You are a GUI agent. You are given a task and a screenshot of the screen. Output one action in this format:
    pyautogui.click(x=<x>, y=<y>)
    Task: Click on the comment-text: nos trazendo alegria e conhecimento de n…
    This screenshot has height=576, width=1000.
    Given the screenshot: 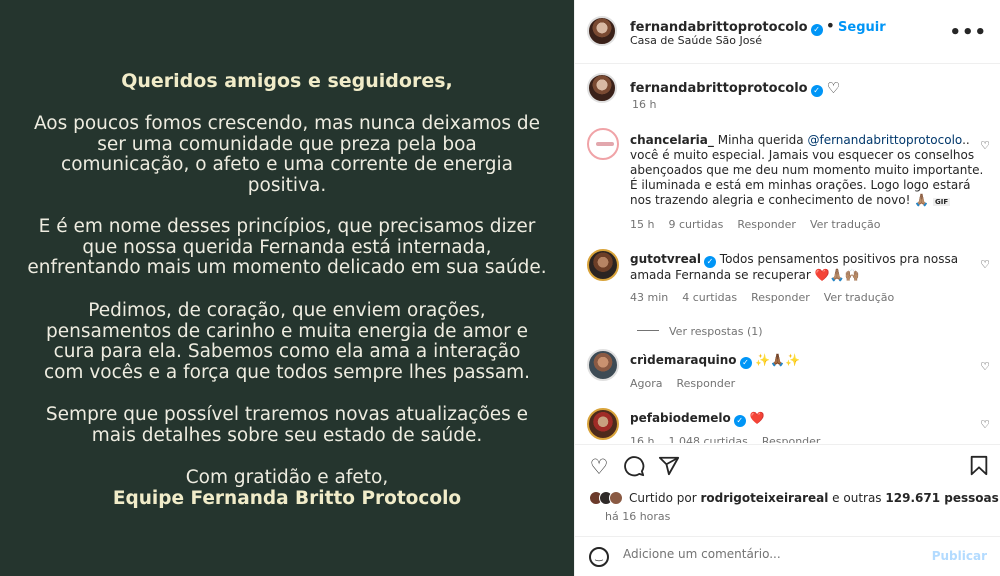 What is the action you would take?
    pyautogui.click(x=780, y=200)
    